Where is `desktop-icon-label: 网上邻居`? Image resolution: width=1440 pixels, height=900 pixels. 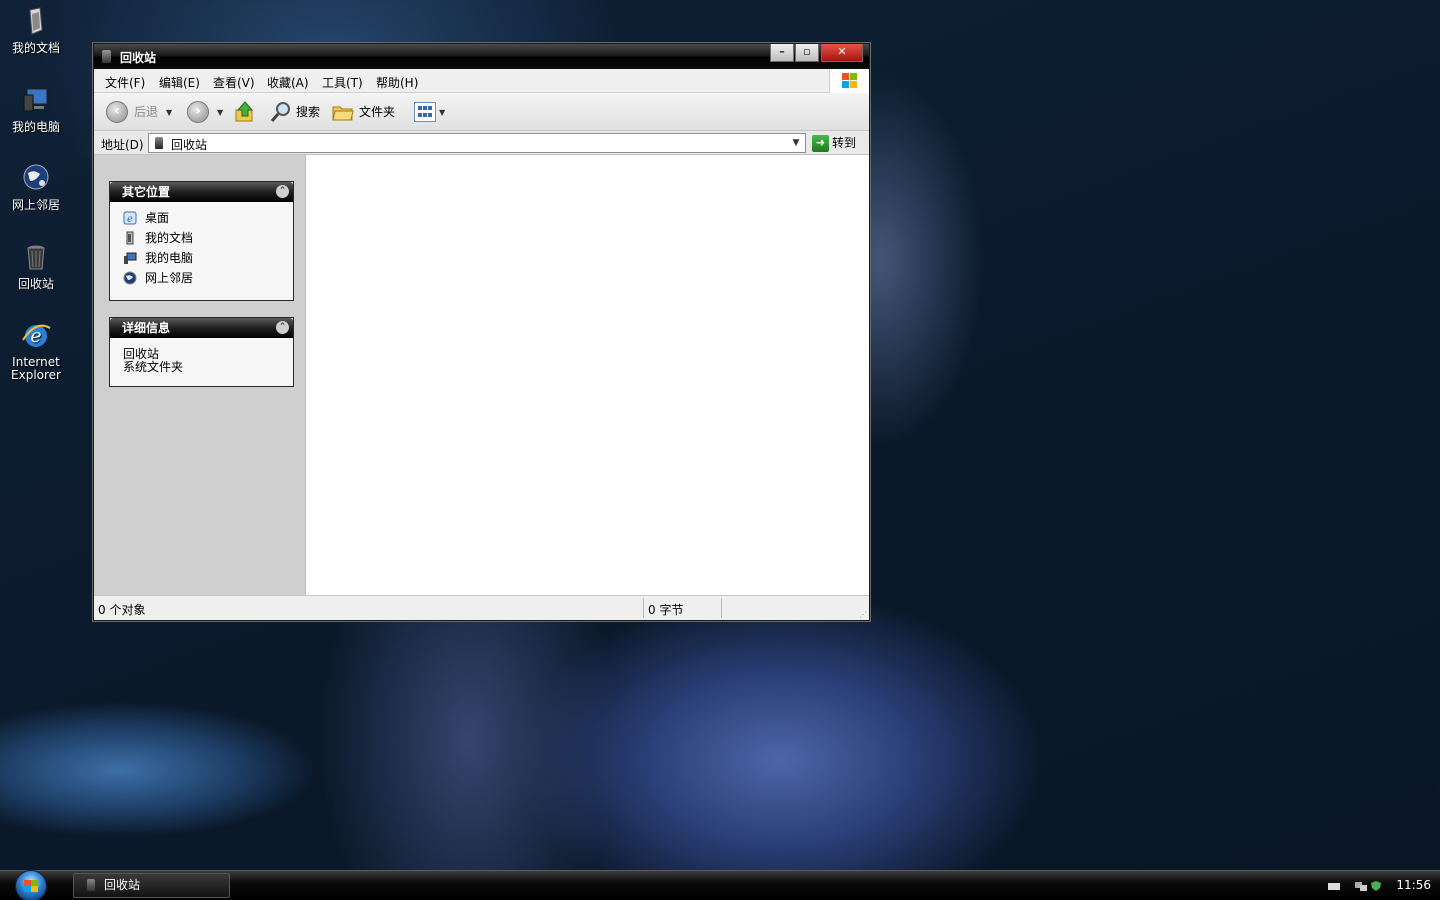 desktop-icon-label: 网上邻居 is located at coordinates (35, 205).